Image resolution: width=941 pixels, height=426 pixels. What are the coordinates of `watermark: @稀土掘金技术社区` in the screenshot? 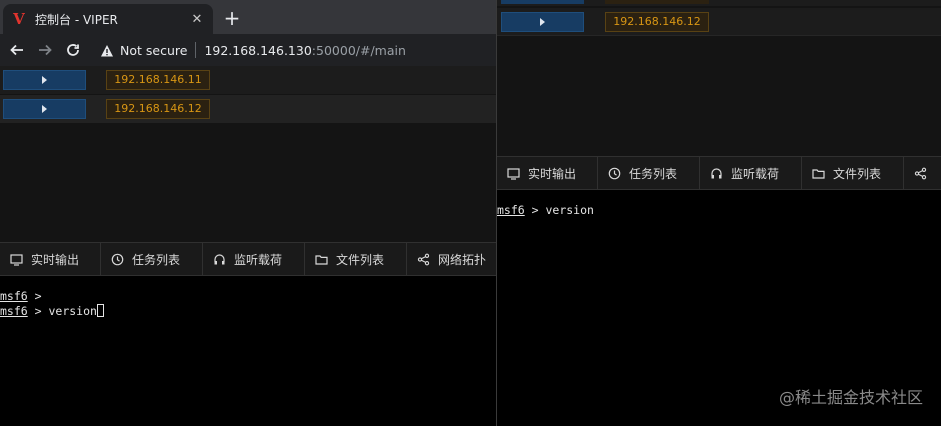 It's located at (850, 397).